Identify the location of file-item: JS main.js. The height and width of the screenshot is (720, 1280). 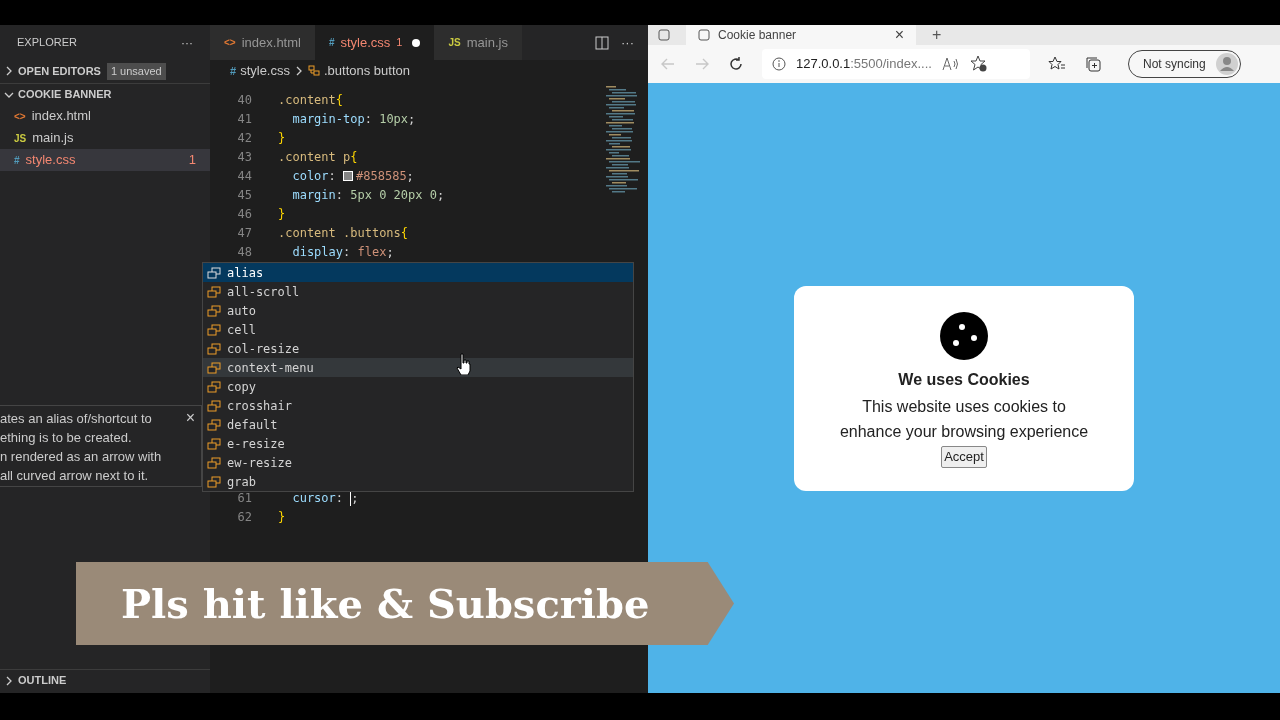
(105, 138).